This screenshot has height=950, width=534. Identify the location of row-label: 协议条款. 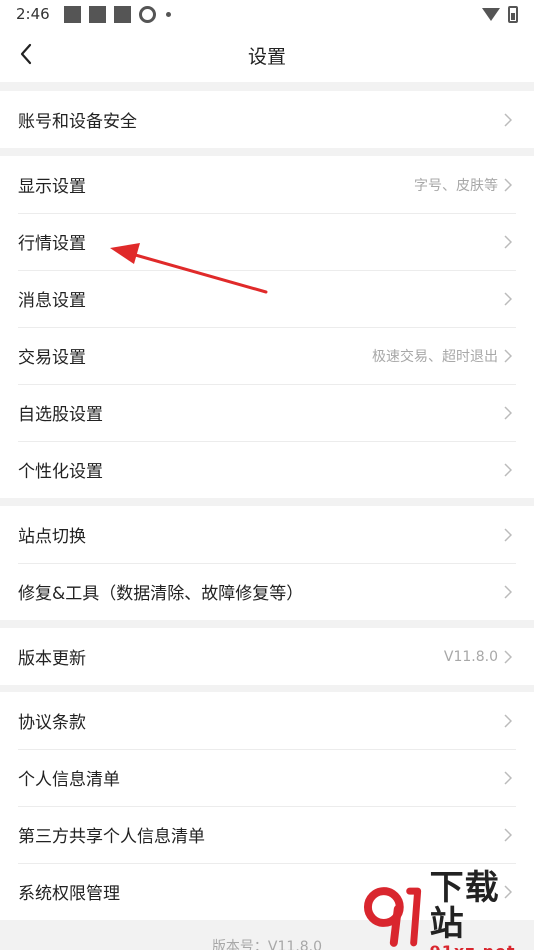
(52, 723).